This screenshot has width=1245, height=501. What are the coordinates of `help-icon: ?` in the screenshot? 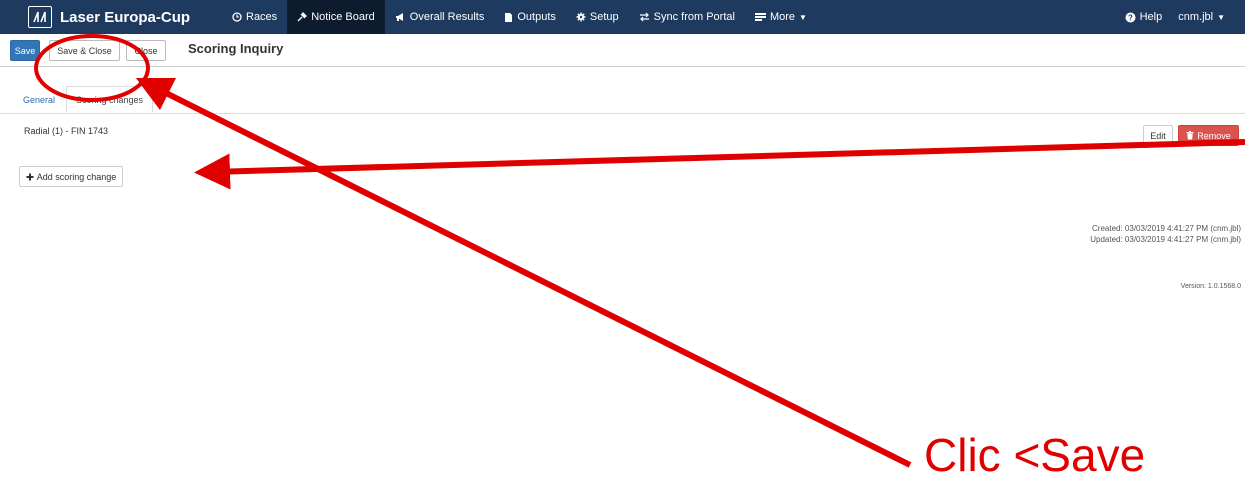 It's located at (1130, 17).